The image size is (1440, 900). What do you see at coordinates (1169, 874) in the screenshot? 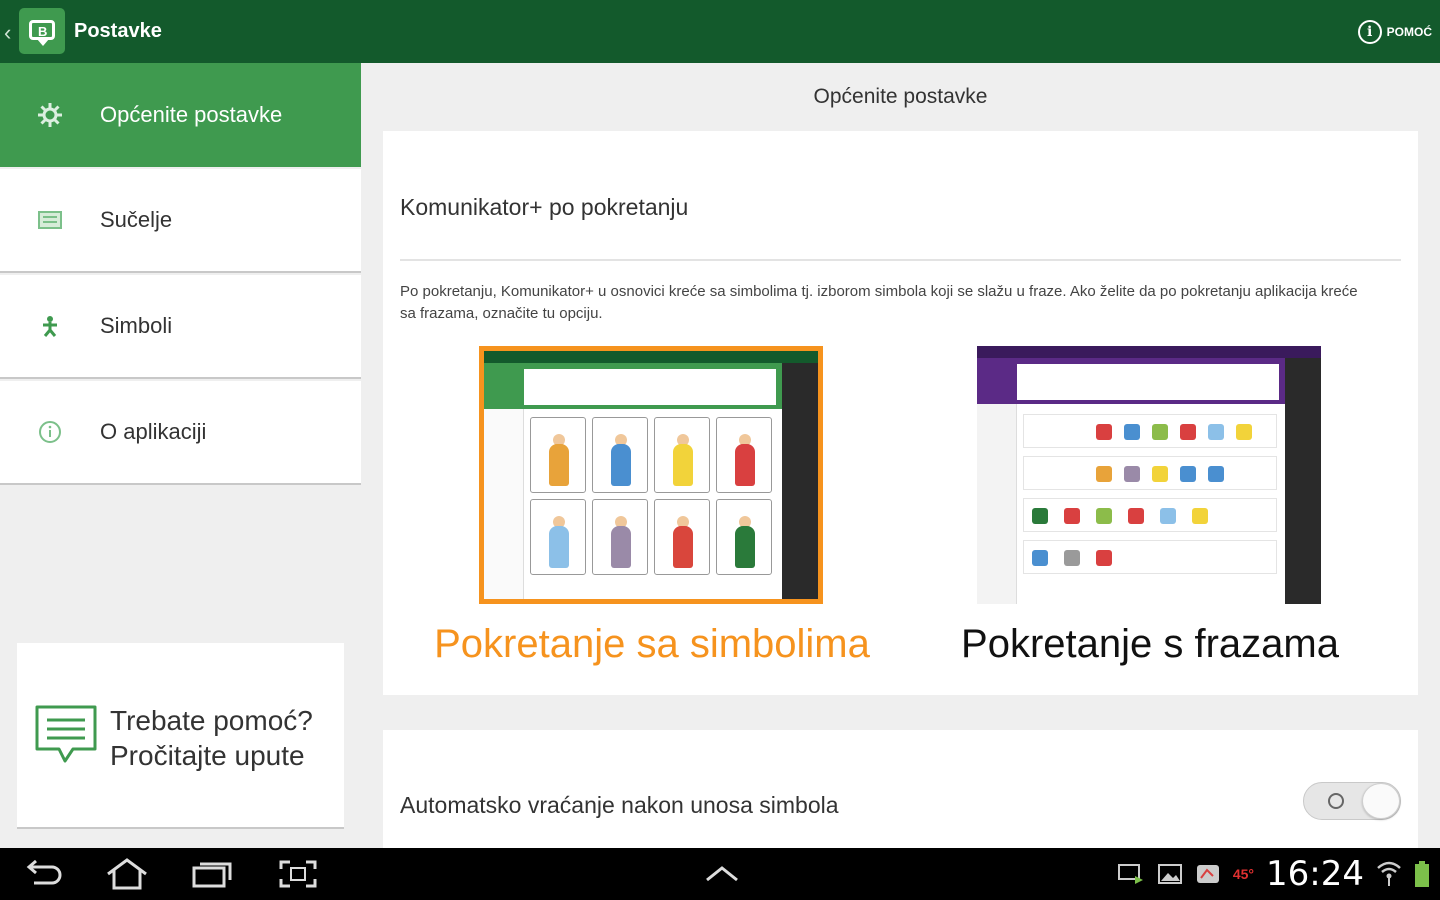
I see `gallery-icon` at bounding box center [1169, 874].